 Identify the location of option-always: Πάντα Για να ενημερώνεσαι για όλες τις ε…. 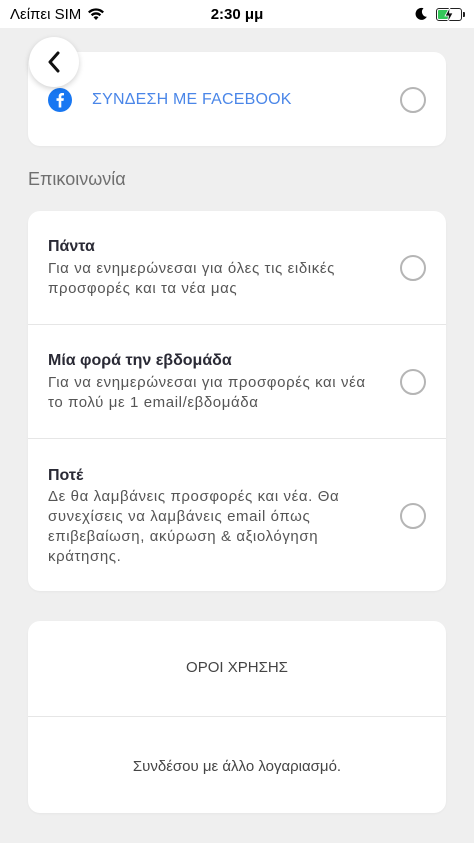
(237, 267).